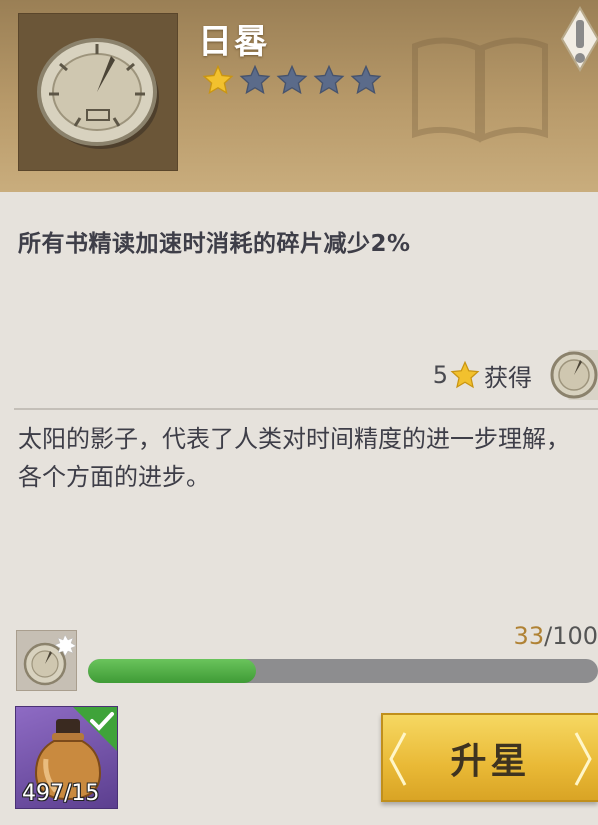 The image size is (598, 825). Describe the element at coordinates (66, 757) in the screenshot. I see `material-slot: 497/15` at that location.